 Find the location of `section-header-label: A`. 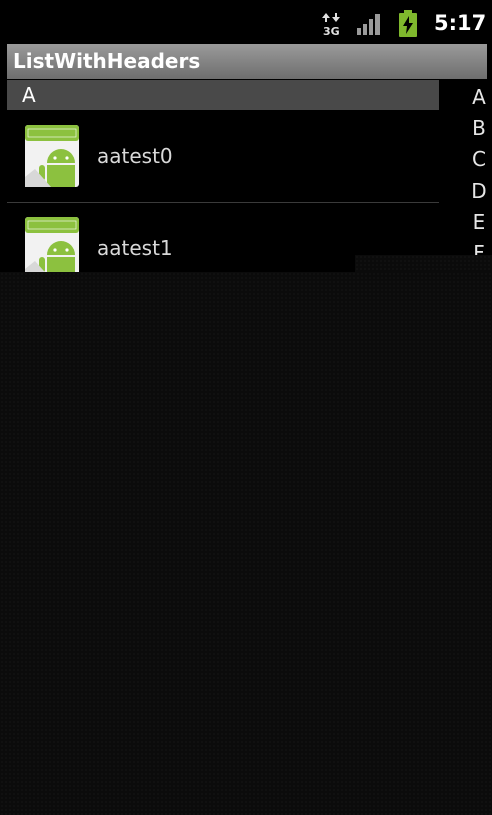

section-header-label: A is located at coordinates (29, 95).